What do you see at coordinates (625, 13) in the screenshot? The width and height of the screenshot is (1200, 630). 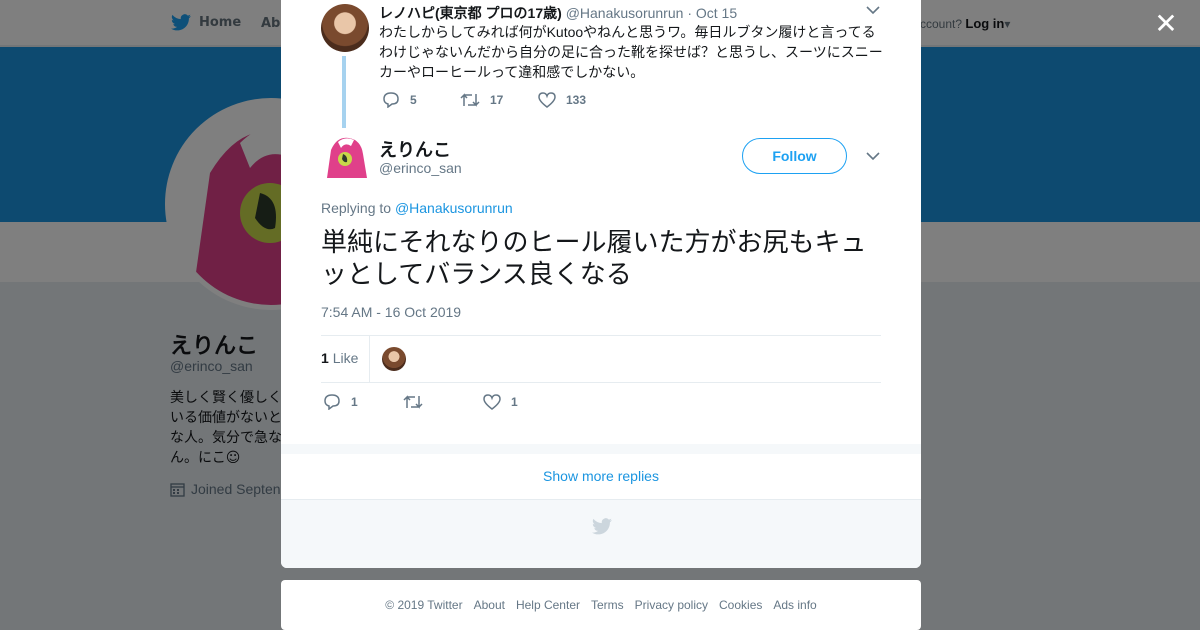 I see `parent-tweet-handle: @Hanakusorunrun` at bounding box center [625, 13].